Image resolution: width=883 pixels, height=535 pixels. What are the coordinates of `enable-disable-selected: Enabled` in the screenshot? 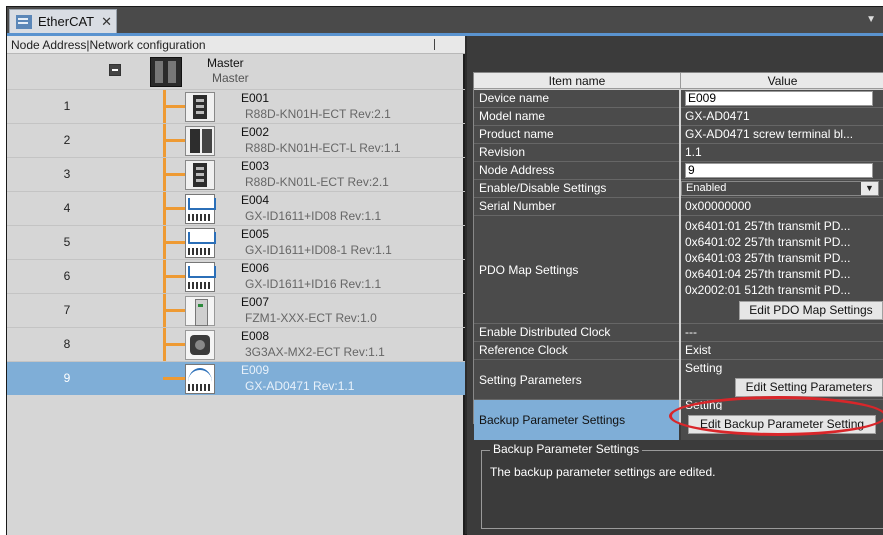 It's located at (706, 188).